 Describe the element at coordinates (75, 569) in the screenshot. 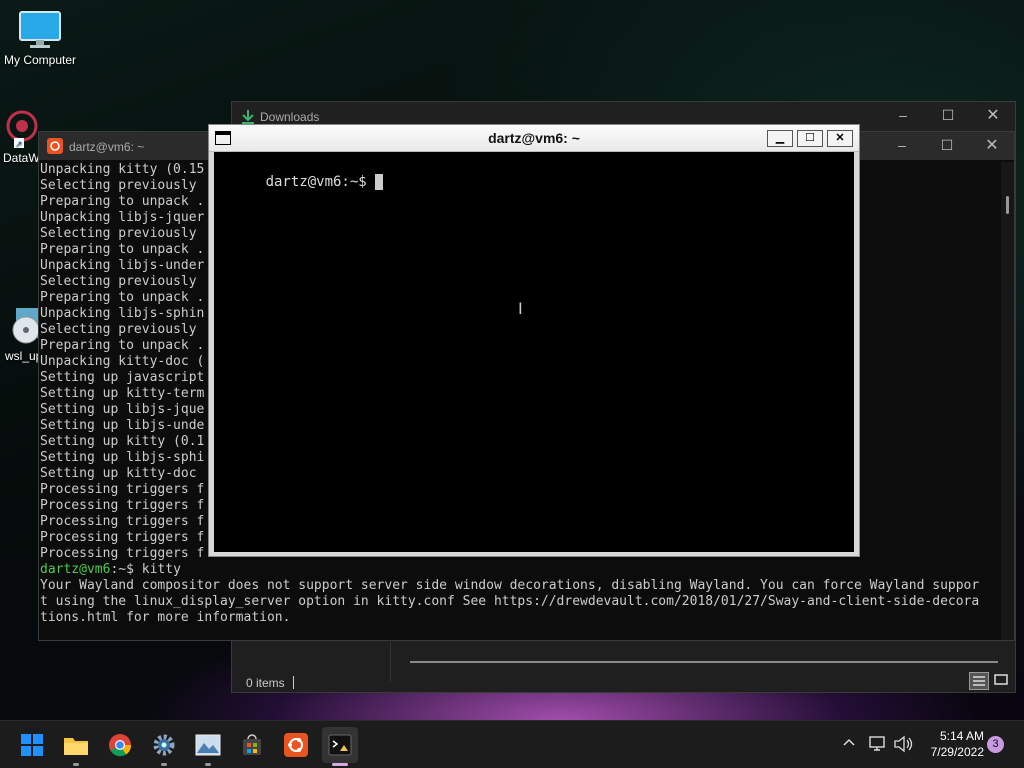

I see `prompt-user: dartz@vm6` at that location.